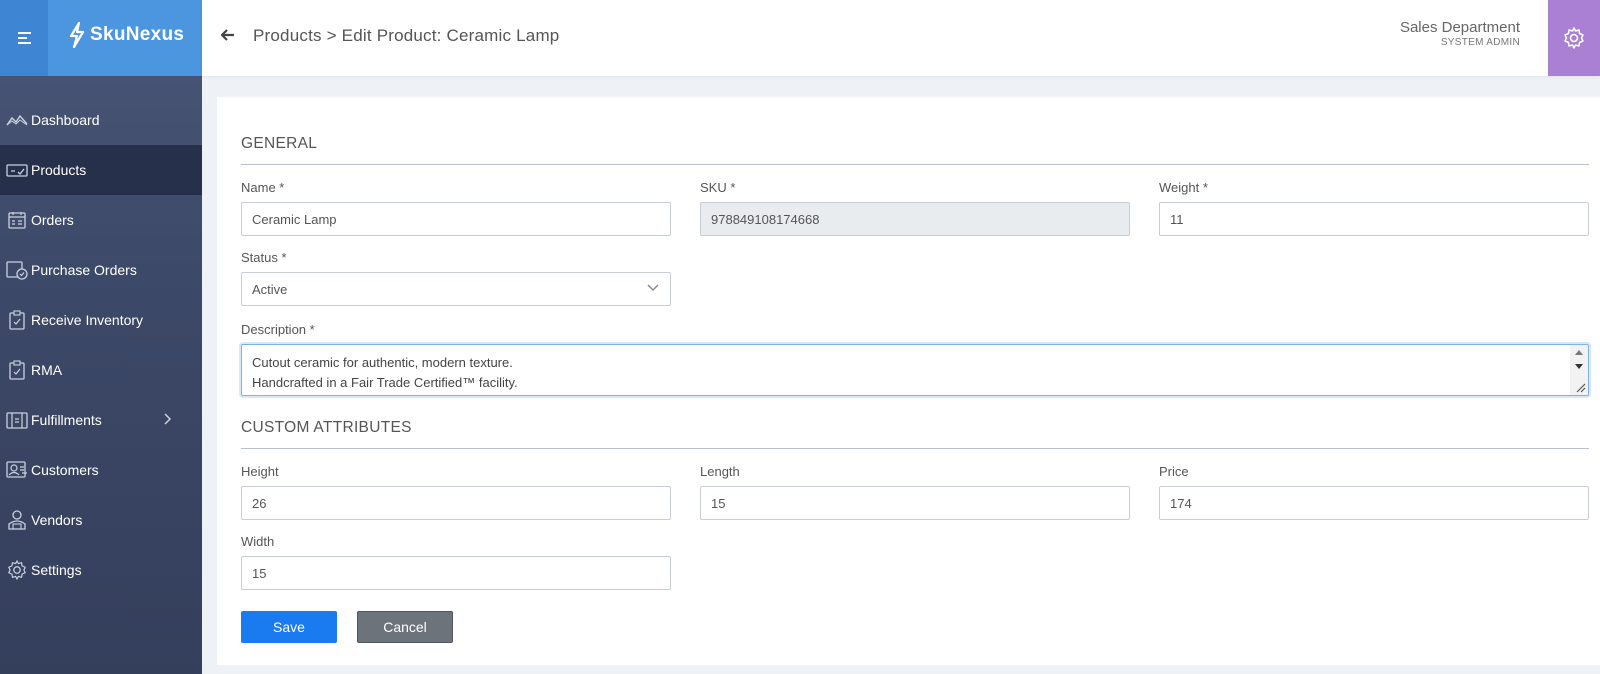 The image size is (1600, 674). What do you see at coordinates (1174, 471) in the screenshot?
I see `price-label: Price` at bounding box center [1174, 471].